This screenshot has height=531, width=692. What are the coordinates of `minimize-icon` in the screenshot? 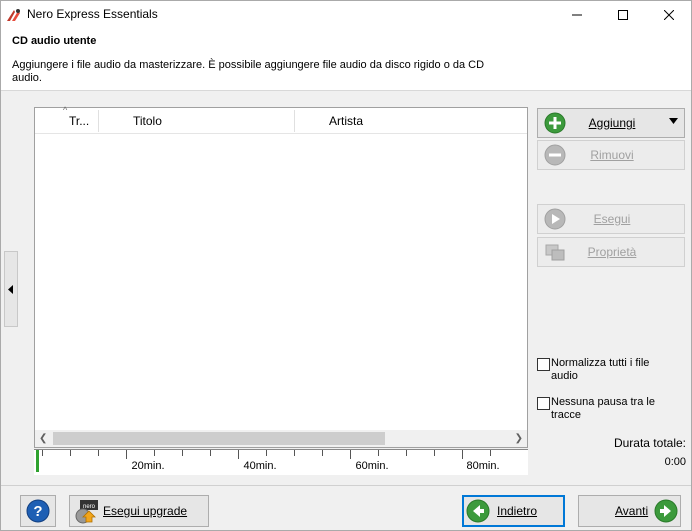 It's located at (577, 15).